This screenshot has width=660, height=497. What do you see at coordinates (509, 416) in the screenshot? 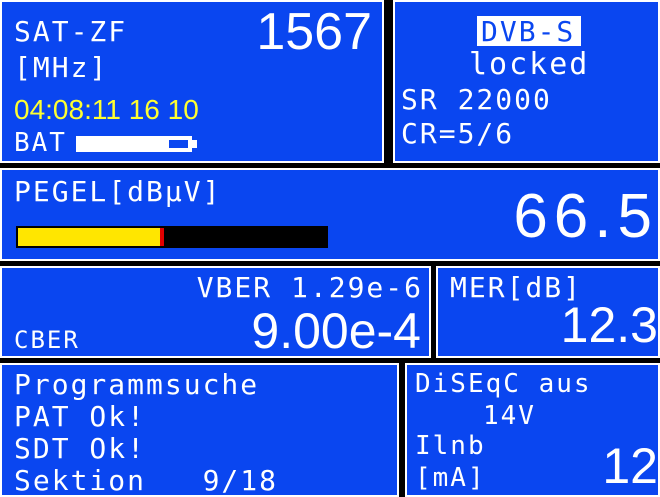
I see `lnb-voltage: 14V` at bounding box center [509, 416].